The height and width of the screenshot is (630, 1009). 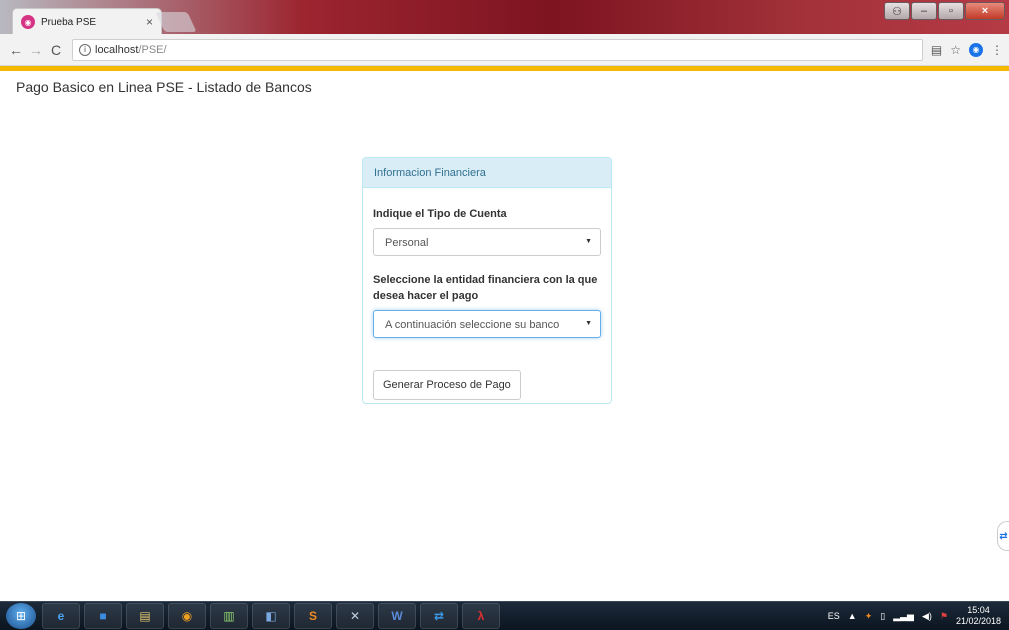 I want to click on window-controls: ⚇ – ▫ ×, so click(x=944, y=11).